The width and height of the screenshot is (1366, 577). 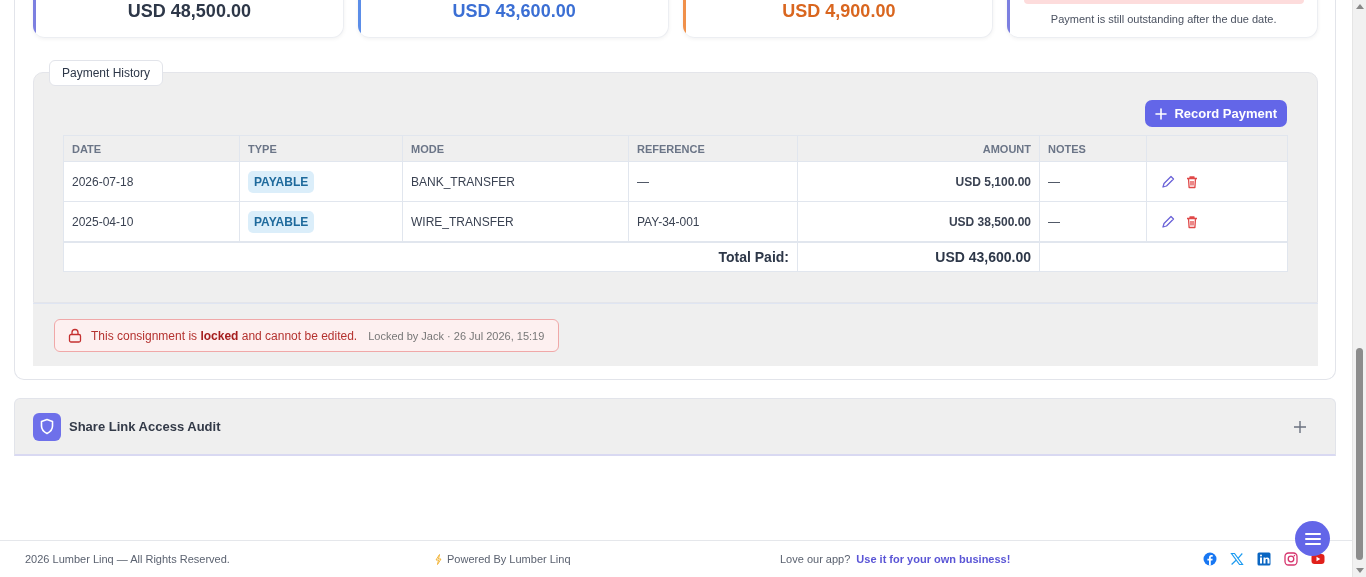 What do you see at coordinates (1264, 559) in the screenshot?
I see `linkedin-icon` at bounding box center [1264, 559].